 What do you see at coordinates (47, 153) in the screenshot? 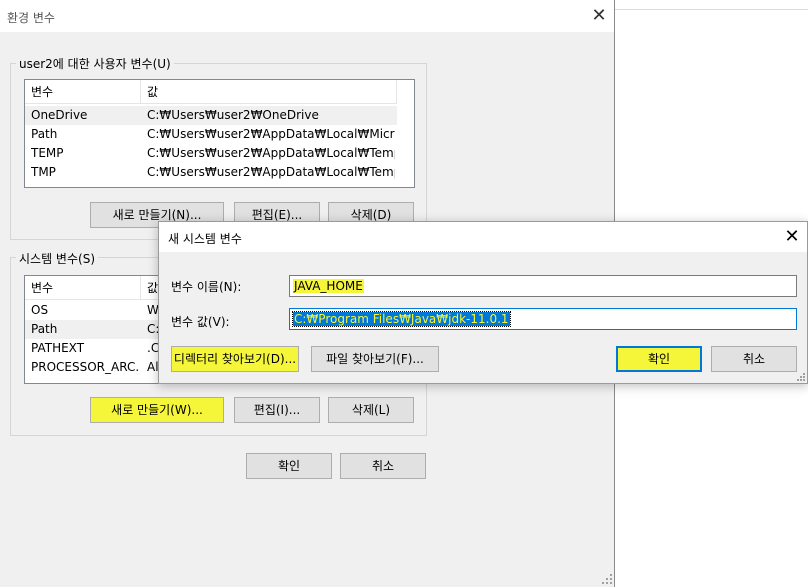
I see `variable-name: TEMP` at bounding box center [47, 153].